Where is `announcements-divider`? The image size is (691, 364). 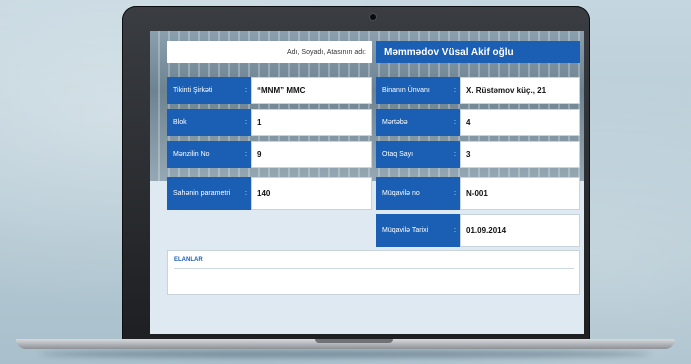 announcements-divider is located at coordinates (374, 268).